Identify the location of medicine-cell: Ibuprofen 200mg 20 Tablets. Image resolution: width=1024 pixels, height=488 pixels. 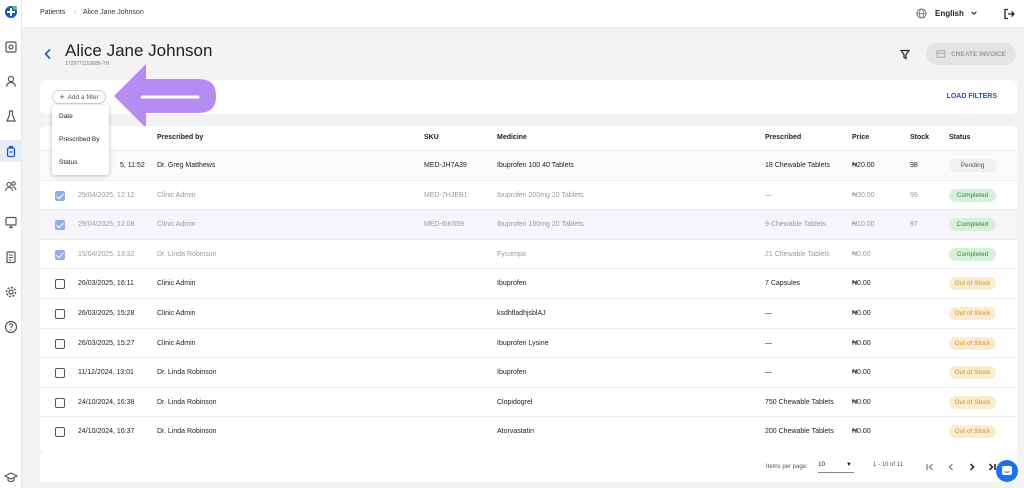
(540, 195).